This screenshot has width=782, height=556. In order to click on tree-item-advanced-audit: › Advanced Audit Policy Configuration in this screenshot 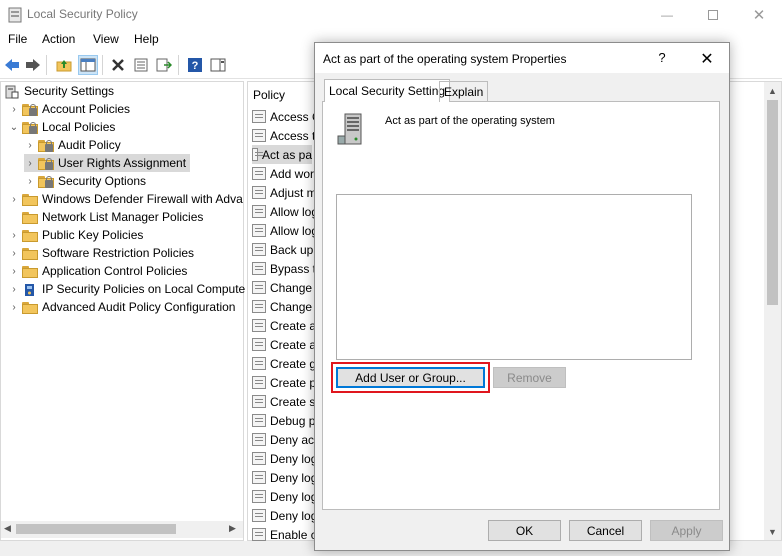, I will do `click(121, 307)`.